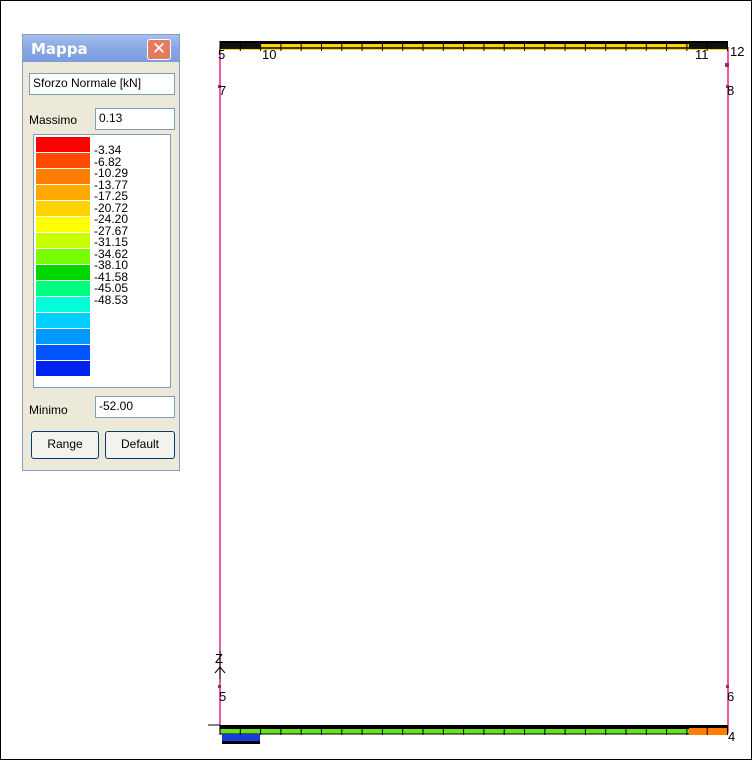 The image size is (752, 760). What do you see at coordinates (219, 658) in the screenshot?
I see `label-axis-z: Z` at bounding box center [219, 658].